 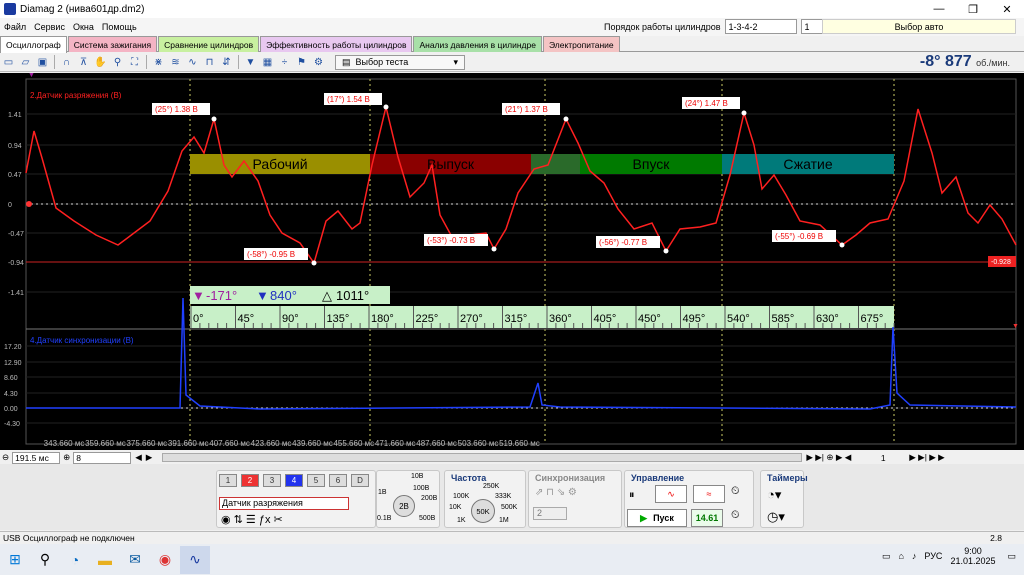 I want to click on tab-0: Осциллограф, so click(x=33, y=44).